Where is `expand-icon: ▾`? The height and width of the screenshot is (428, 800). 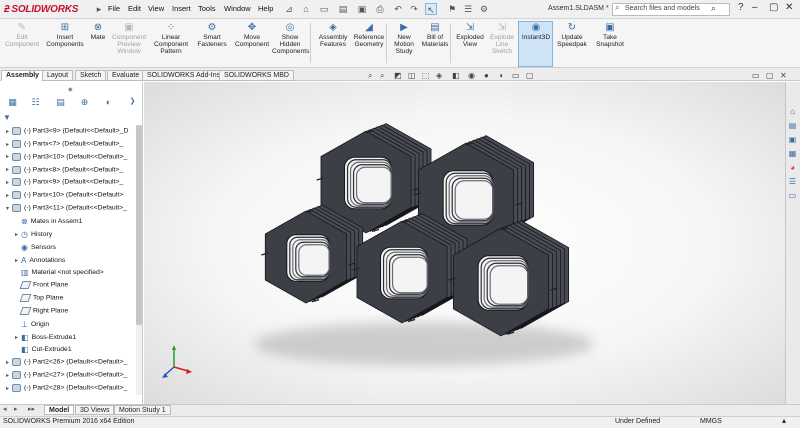
expand-icon: ▾ is located at coordinates (7, 208).